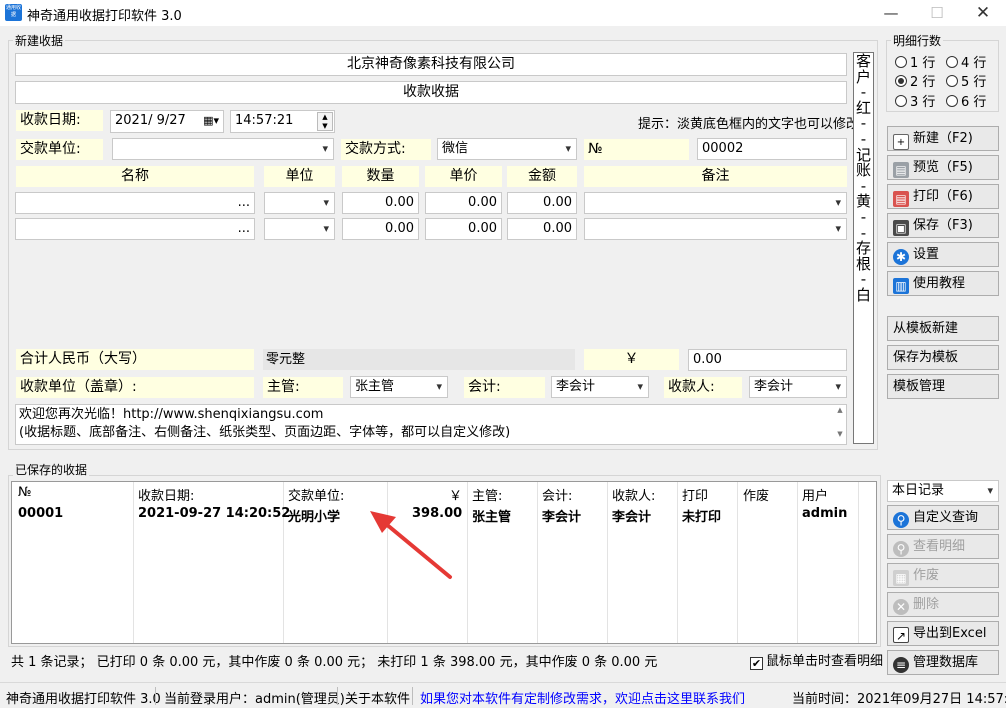 This screenshot has width=1006, height=708. Describe the element at coordinates (966, 100) in the screenshot. I see `radio-6-row: 6 行` at that location.